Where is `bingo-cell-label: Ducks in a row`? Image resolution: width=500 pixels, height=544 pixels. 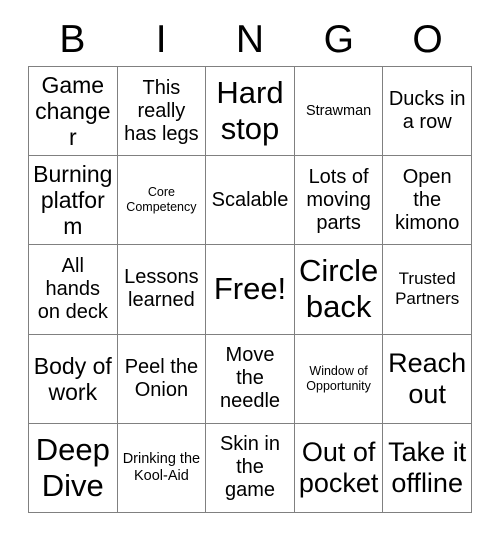
bingo-cell-label: Ducks in a row is located at coordinates (427, 111).